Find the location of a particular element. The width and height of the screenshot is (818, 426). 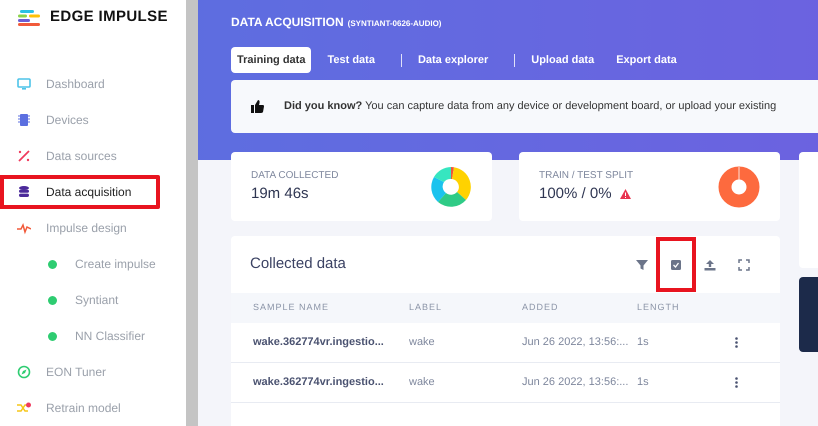

checkbox-button is located at coordinates (676, 264).